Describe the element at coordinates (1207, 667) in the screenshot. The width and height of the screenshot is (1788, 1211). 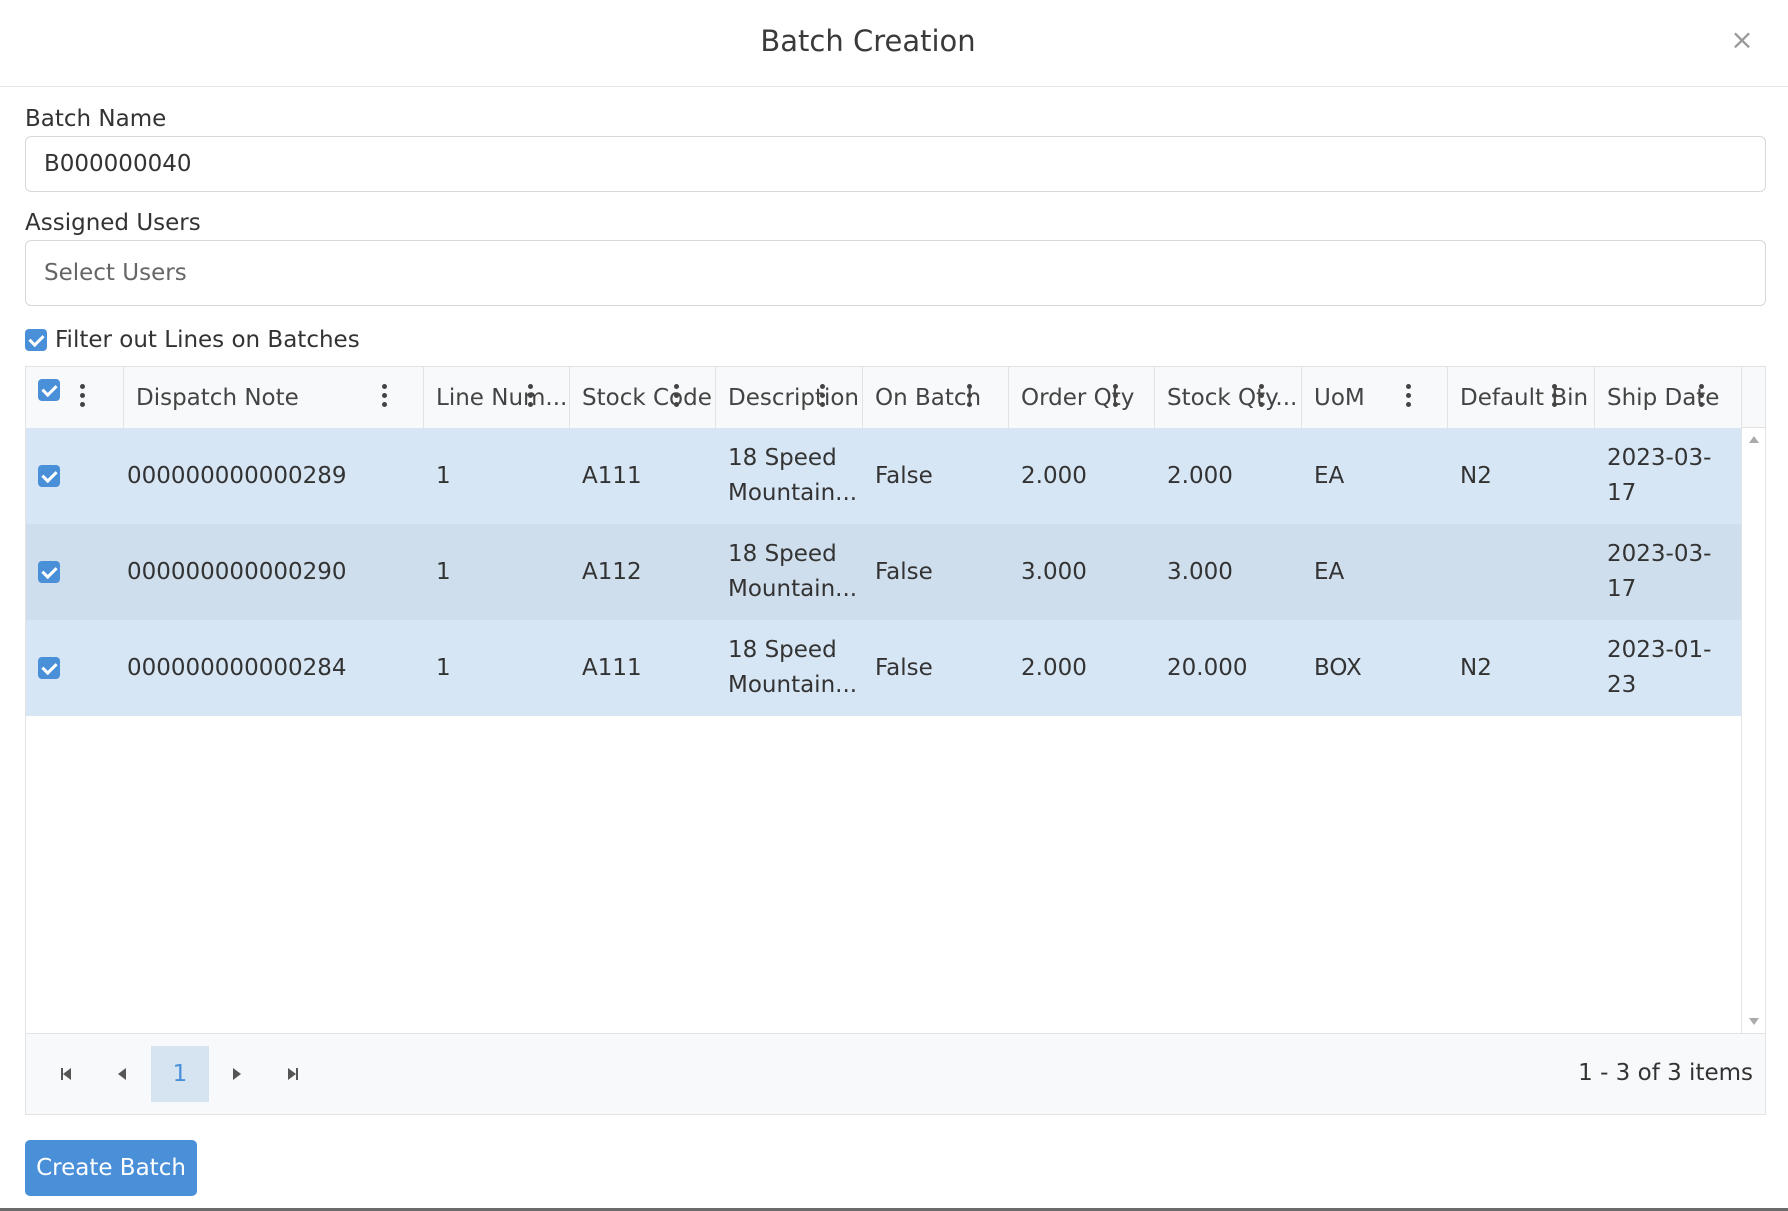
I see `stock-qty-cell: 20.000` at that location.